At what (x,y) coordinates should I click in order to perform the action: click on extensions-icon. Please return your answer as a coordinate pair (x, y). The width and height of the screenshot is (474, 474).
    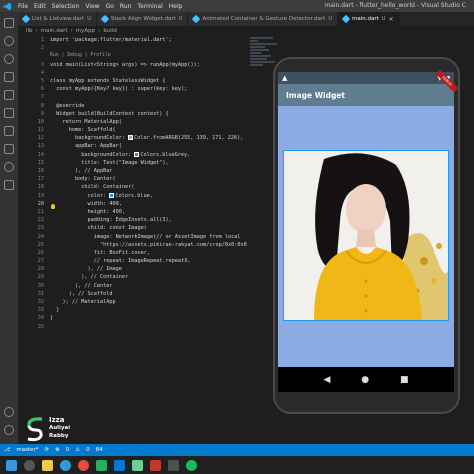
    Looking at the image, I should click on (9, 95).